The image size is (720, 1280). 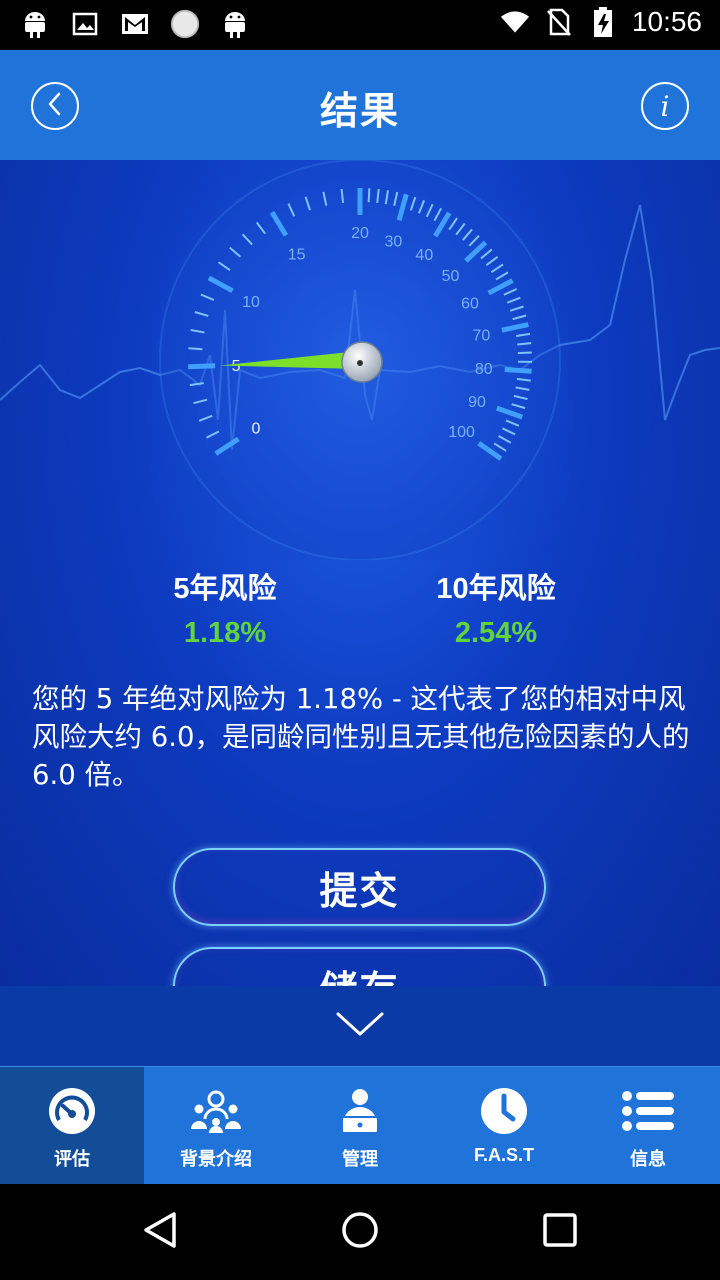 What do you see at coordinates (359, 966) in the screenshot?
I see `save-button: 储存` at bounding box center [359, 966].